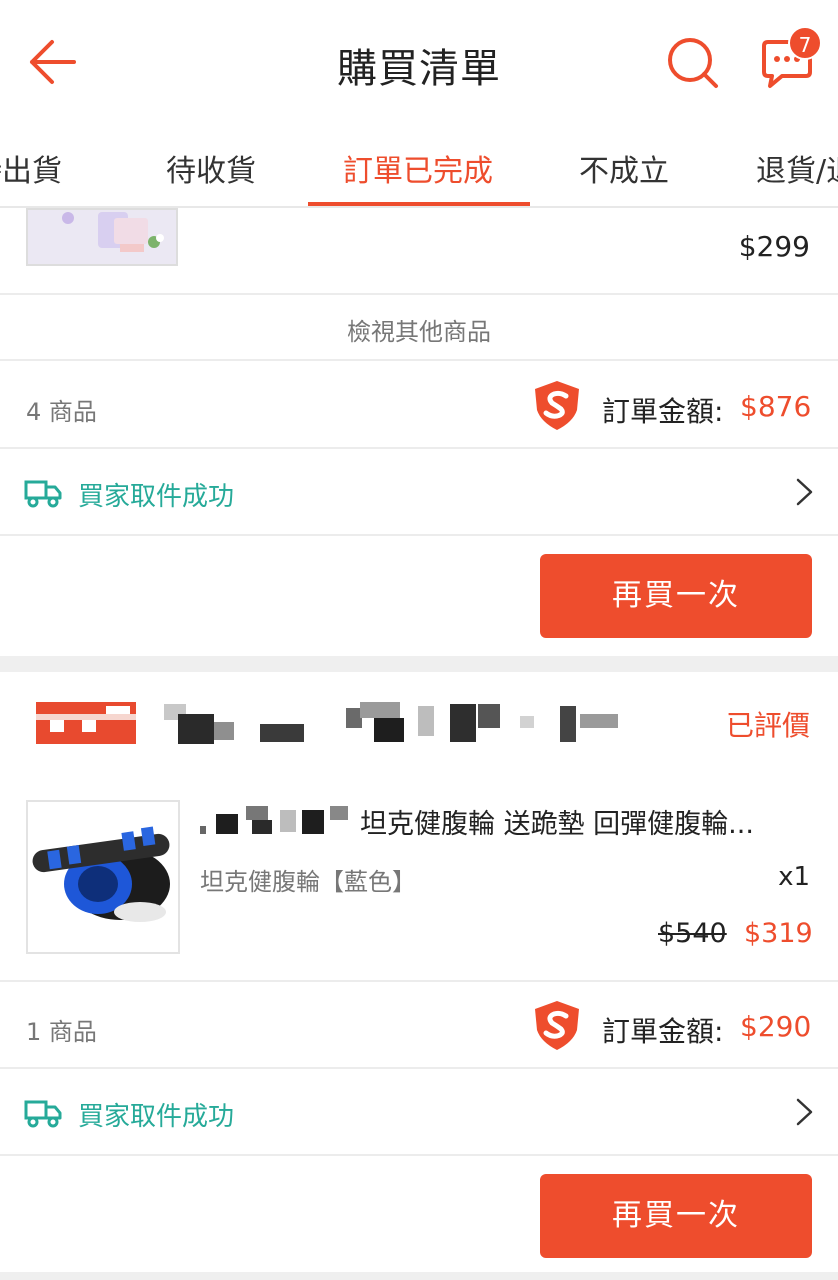 The height and width of the screenshot is (1280, 838). What do you see at coordinates (797, 168) in the screenshot?
I see `tab-return-refund: 退貨/退款` at bounding box center [797, 168].